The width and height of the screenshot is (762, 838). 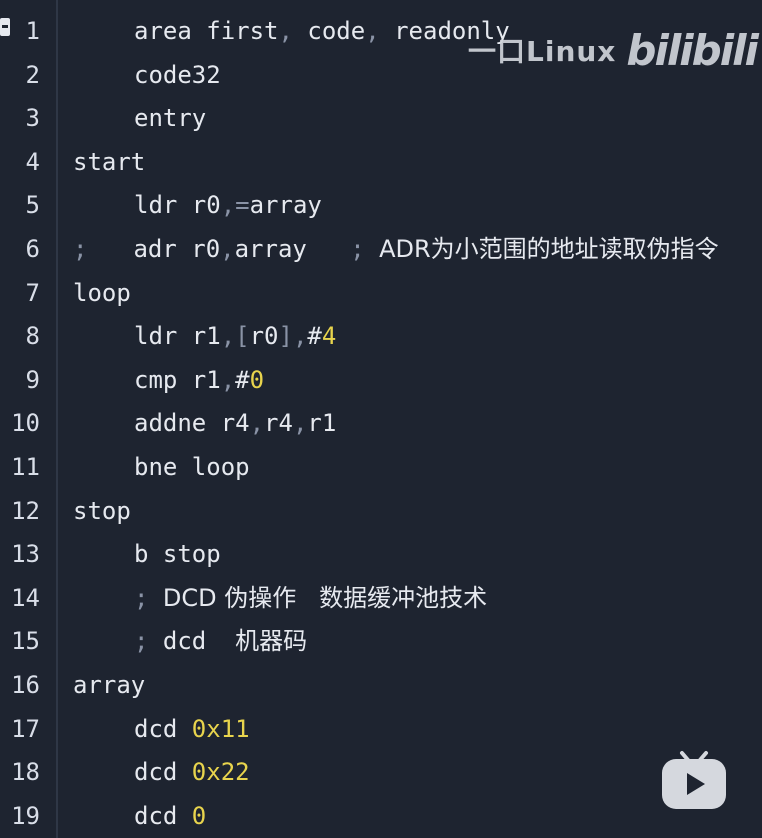 What do you see at coordinates (32, 336) in the screenshot?
I see `line-number: 8` at bounding box center [32, 336].